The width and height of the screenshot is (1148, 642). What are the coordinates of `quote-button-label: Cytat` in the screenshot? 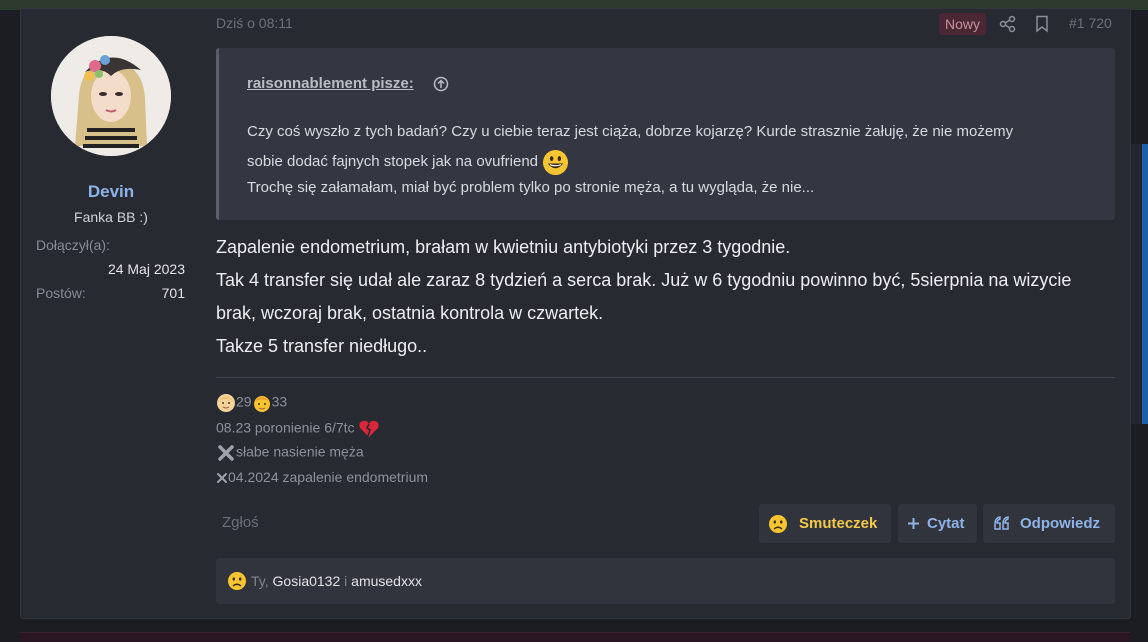 It's located at (946, 523).